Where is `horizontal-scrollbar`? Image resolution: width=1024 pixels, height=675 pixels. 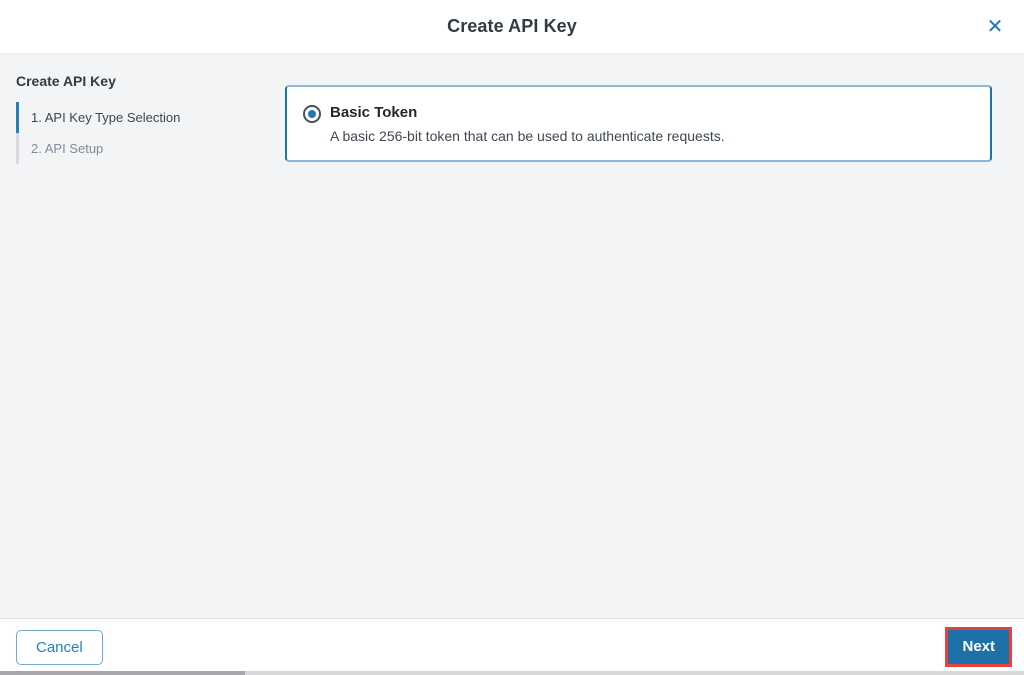 horizontal-scrollbar is located at coordinates (512, 673).